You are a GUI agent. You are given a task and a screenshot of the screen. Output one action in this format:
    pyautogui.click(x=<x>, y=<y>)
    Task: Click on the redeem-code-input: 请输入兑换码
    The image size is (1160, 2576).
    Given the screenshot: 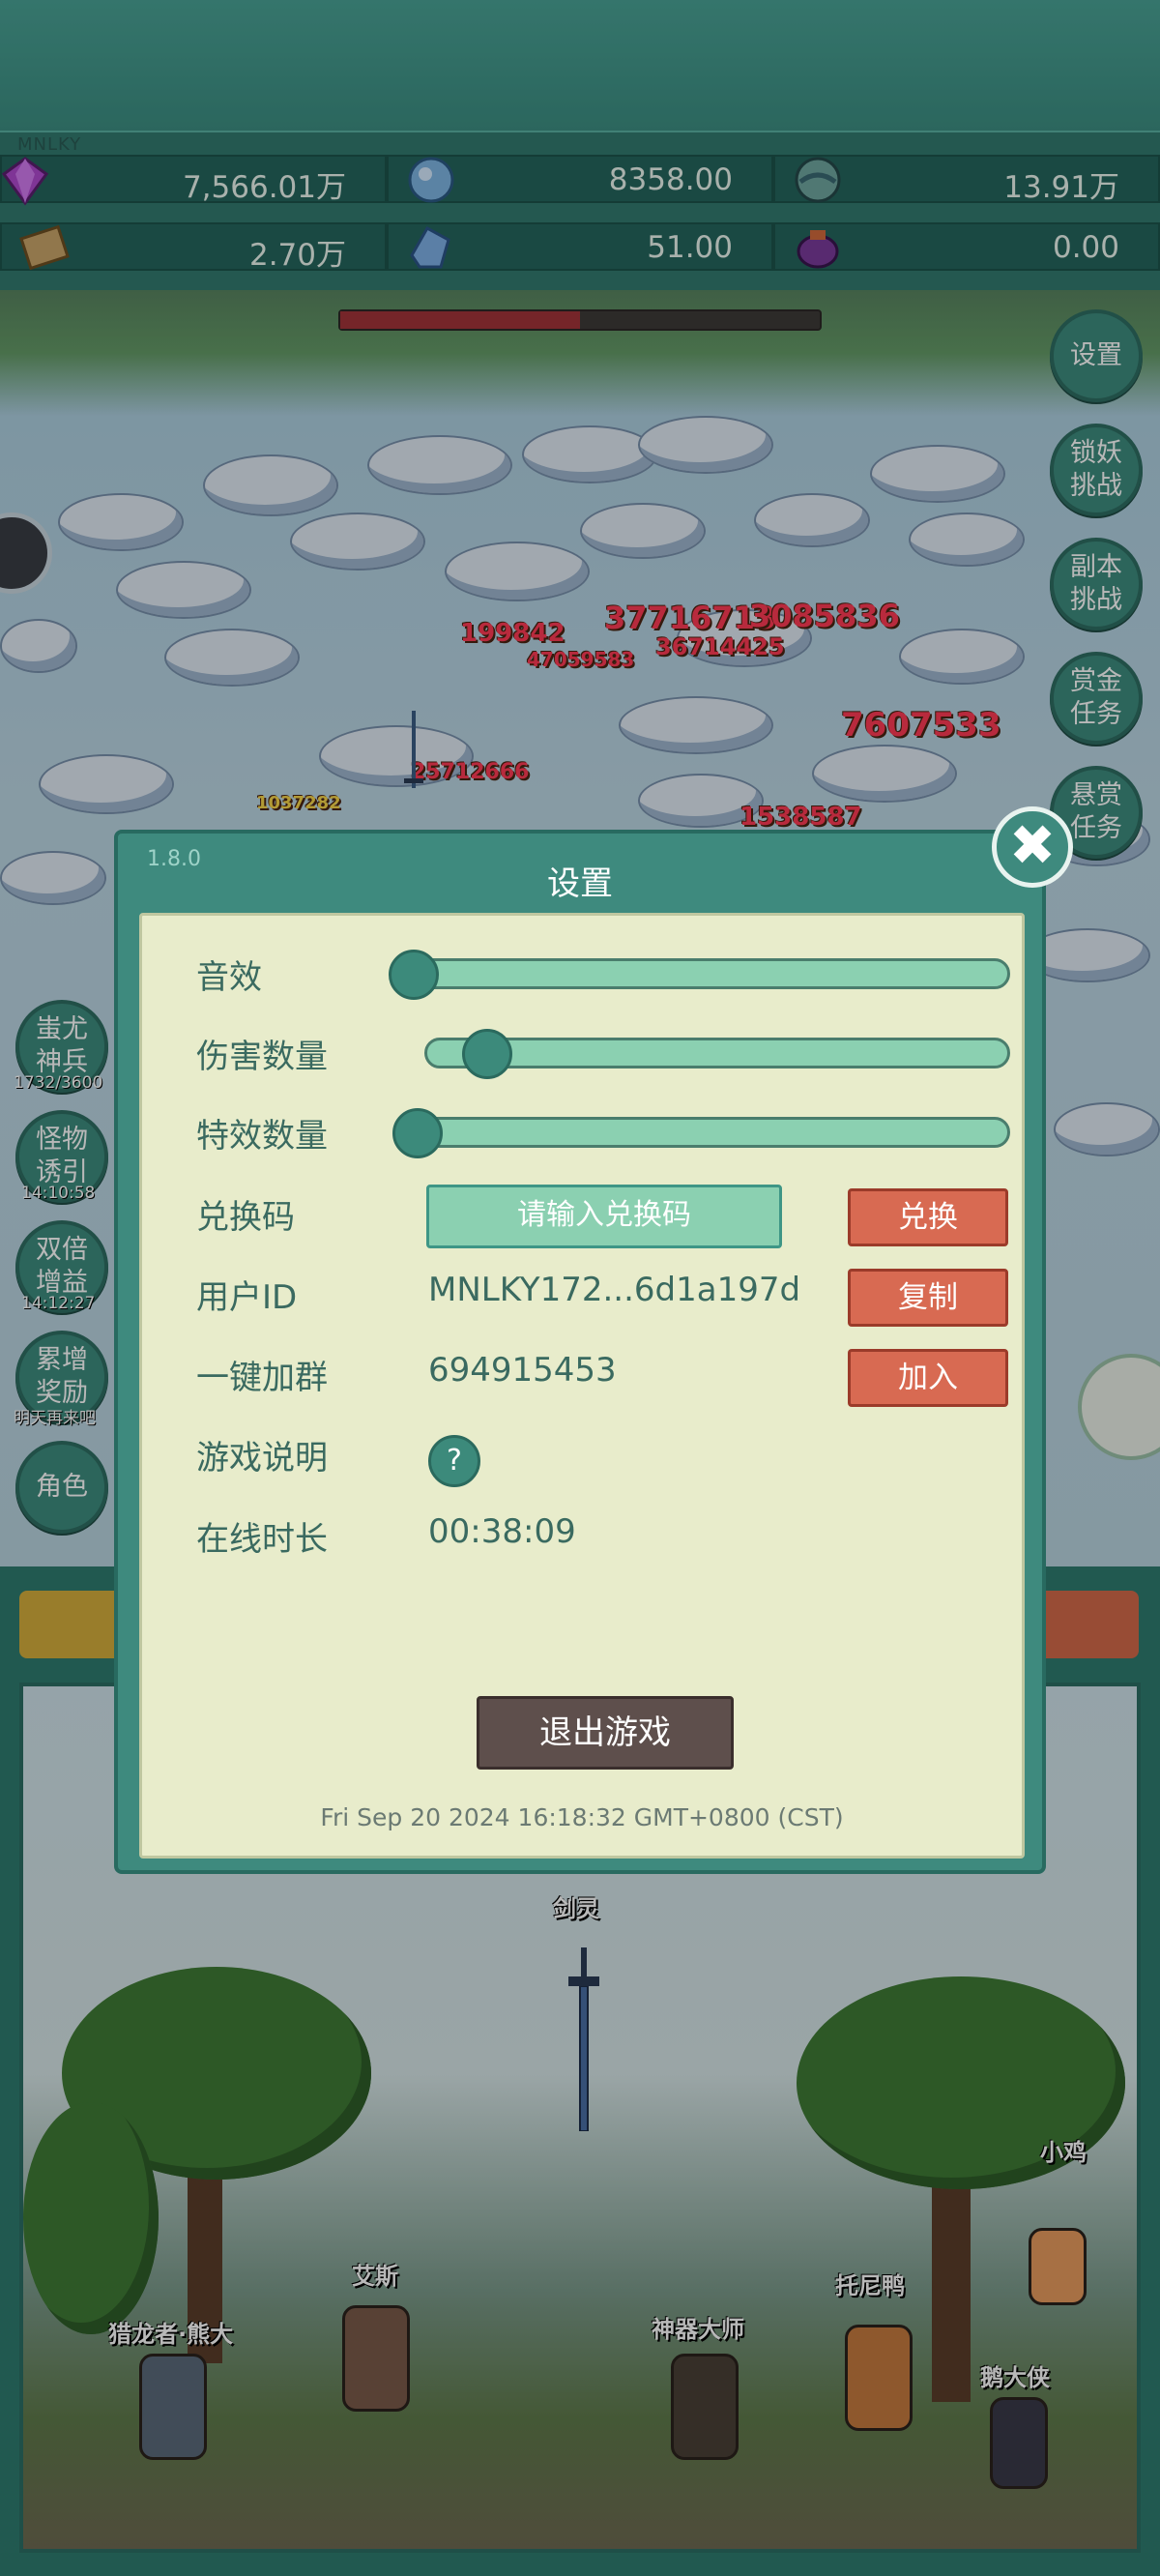 What is the action you would take?
    pyautogui.click(x=604, y=1216)
    